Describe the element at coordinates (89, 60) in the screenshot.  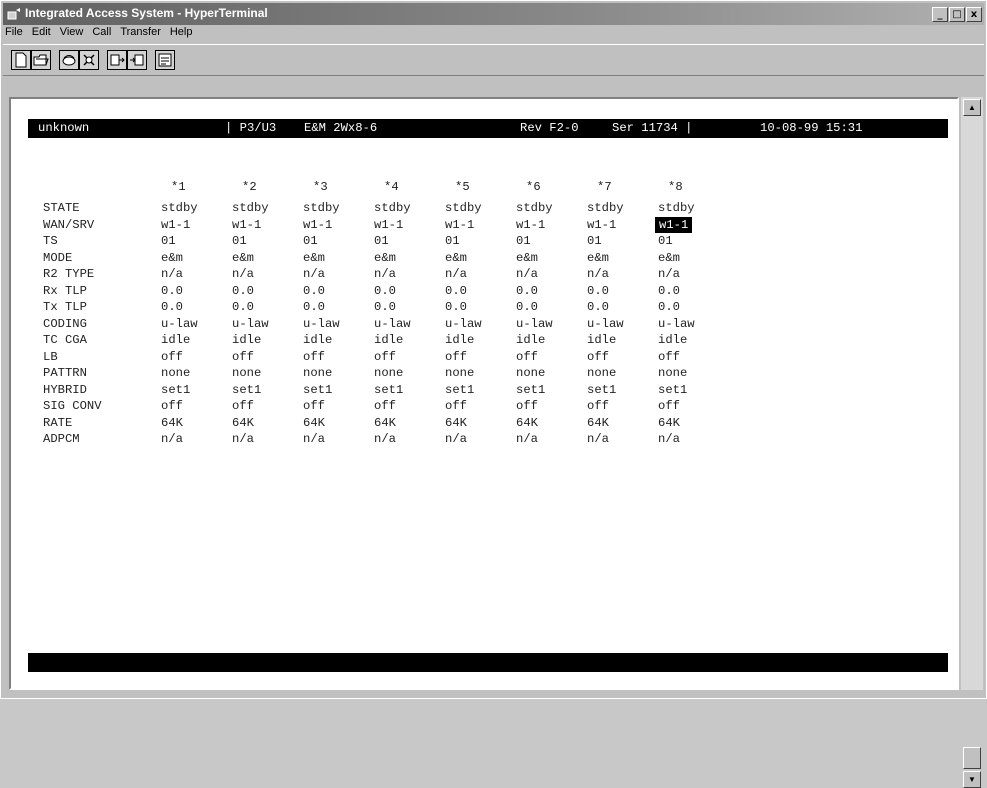
I see `disconnect-button` at that location.